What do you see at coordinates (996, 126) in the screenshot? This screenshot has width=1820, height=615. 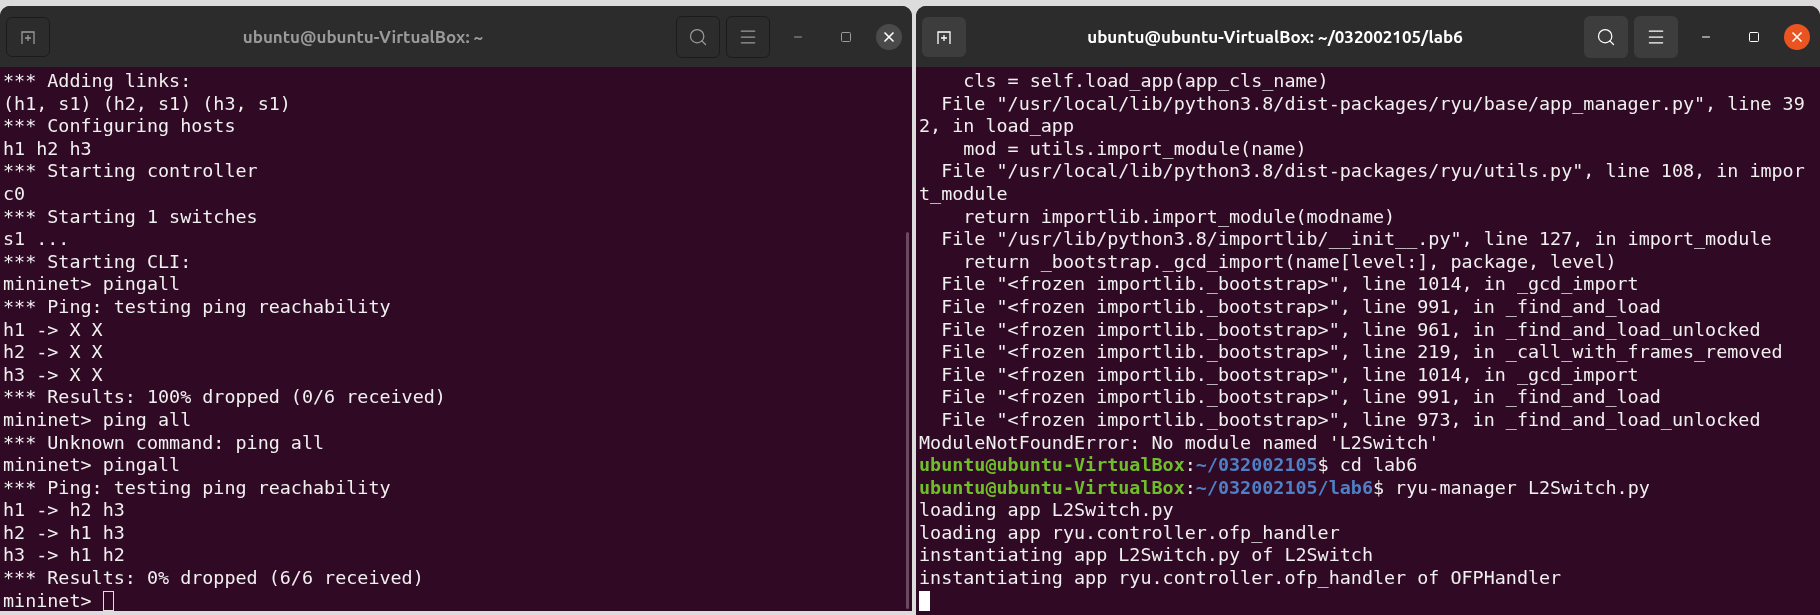 I see `terminal-line: 2, in load_app` at bounding box center [996, 126].